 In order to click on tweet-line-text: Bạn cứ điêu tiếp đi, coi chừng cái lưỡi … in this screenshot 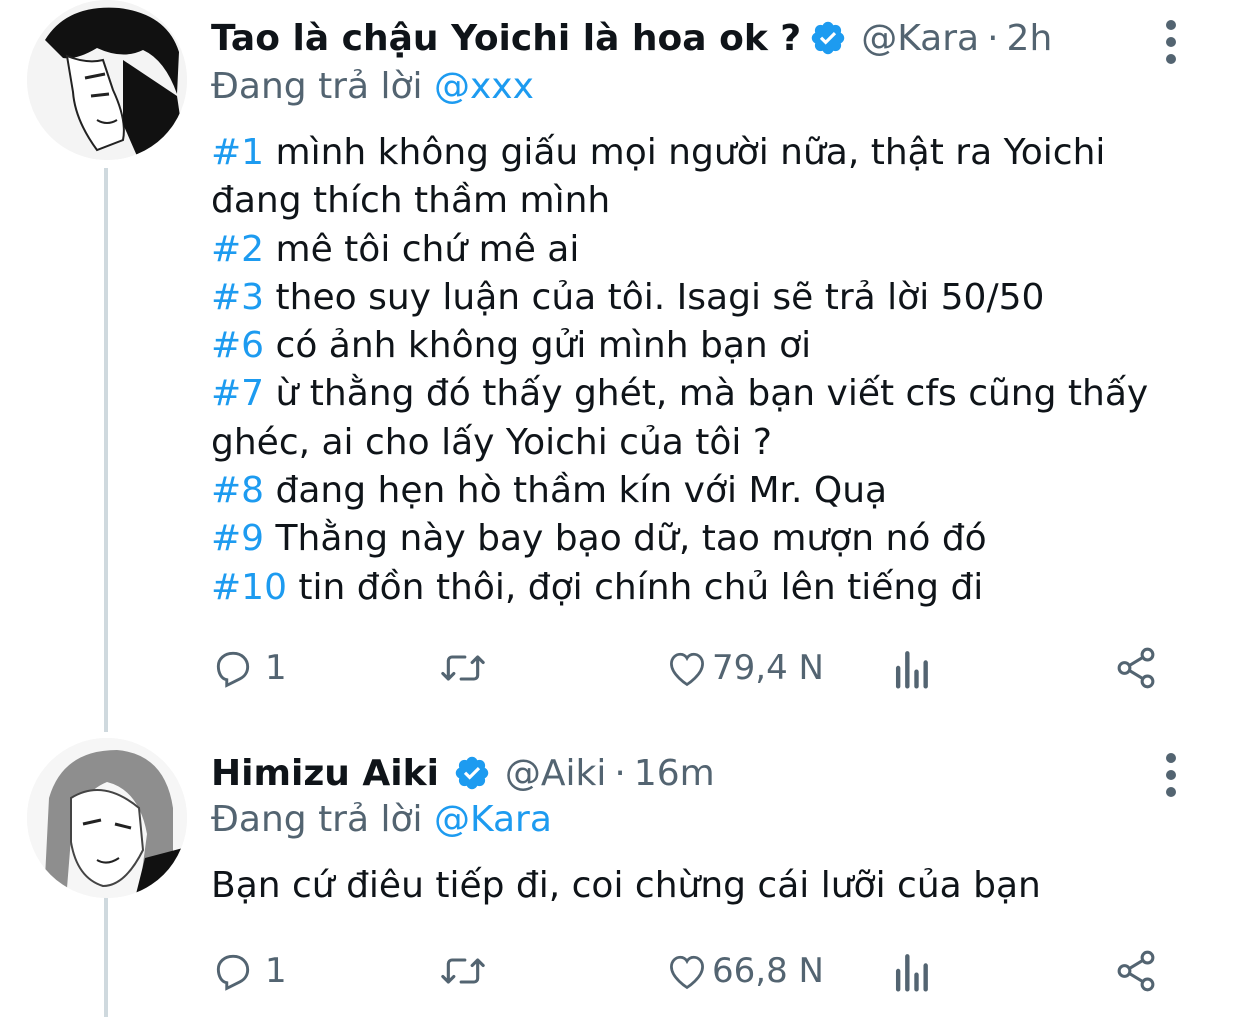, I will do `click(626, 885)`.